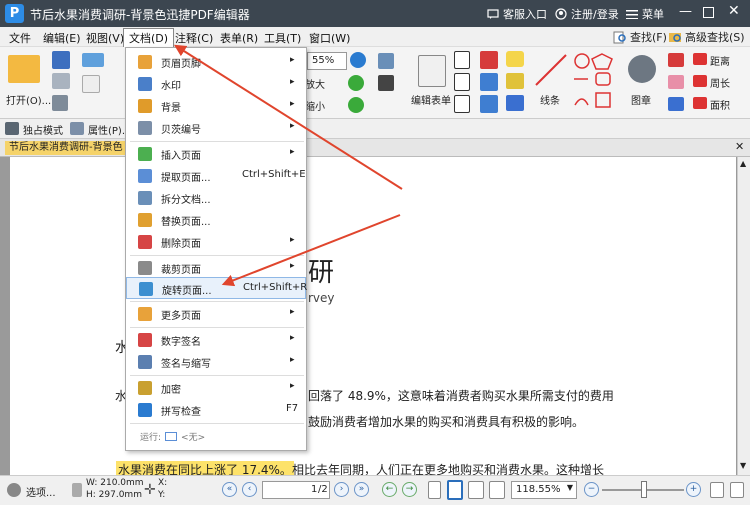 The height and width of the screenshot is (505, 750). What do you see at coordinates (150, 490) in the screenshot?
I see `crosshair-icon: ✛` at bounding box center [150, 490].